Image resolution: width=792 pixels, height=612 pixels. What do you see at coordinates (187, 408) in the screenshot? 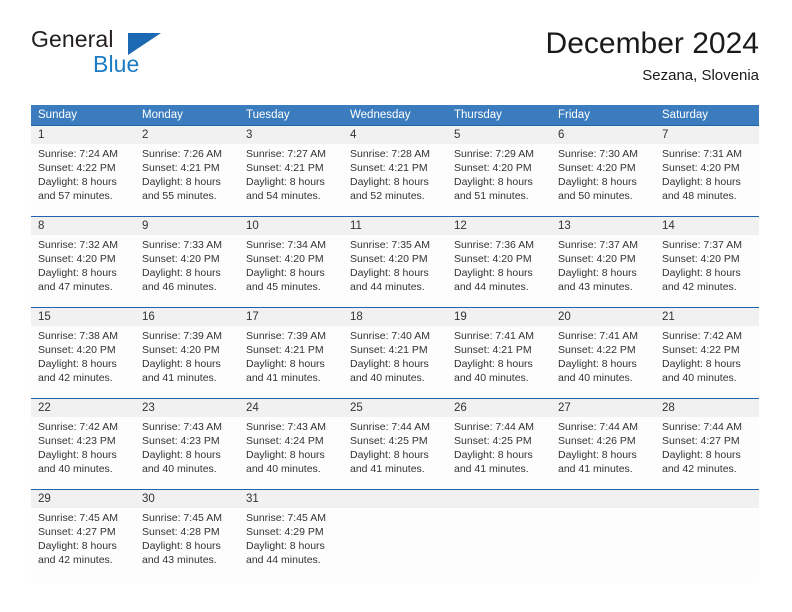
I see `day-number: 23` at bounding box center [187, 408].